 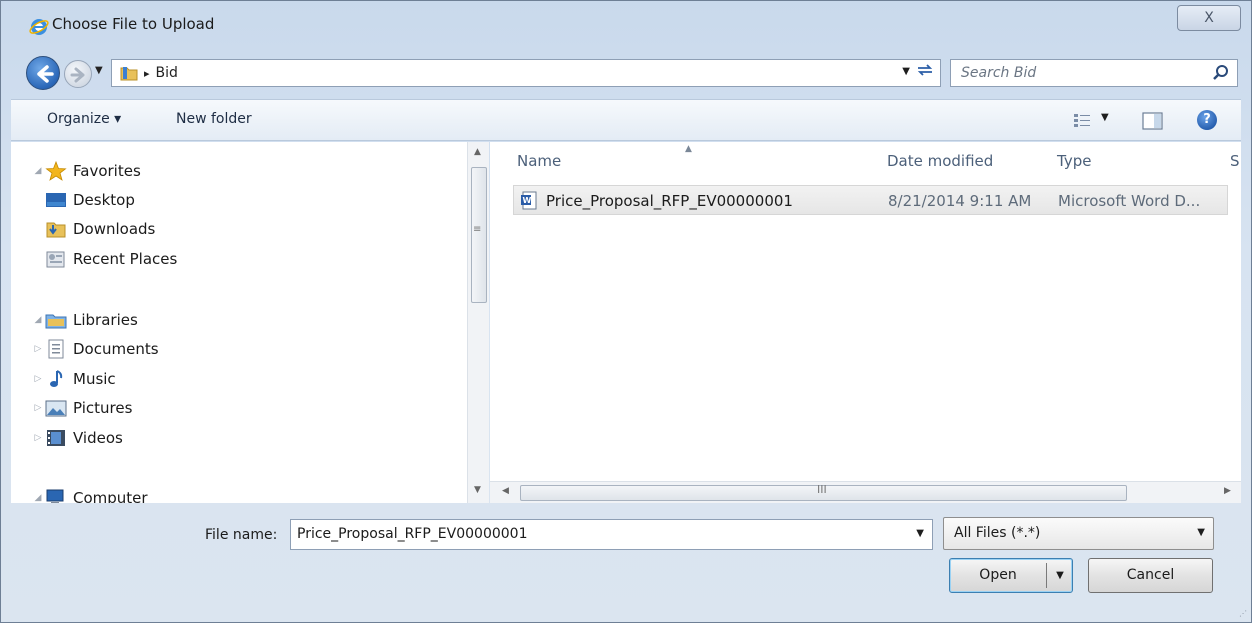 What do you see at coordinates (1060, 575) in the screenshot?
I see `open-options-dropdown: ▼` at bounding box center [1060, 575].